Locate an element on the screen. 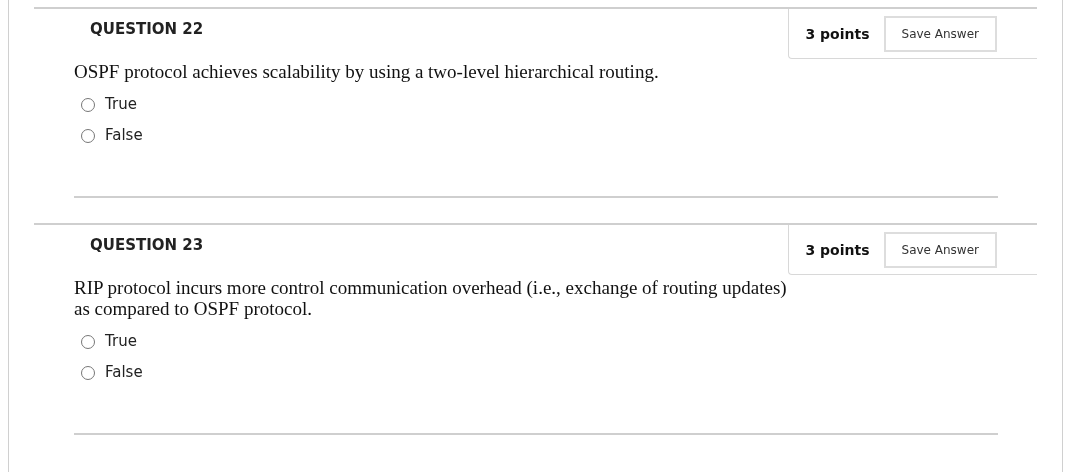  question-title: QUESTION 22 is located at coordinates (146, 28).